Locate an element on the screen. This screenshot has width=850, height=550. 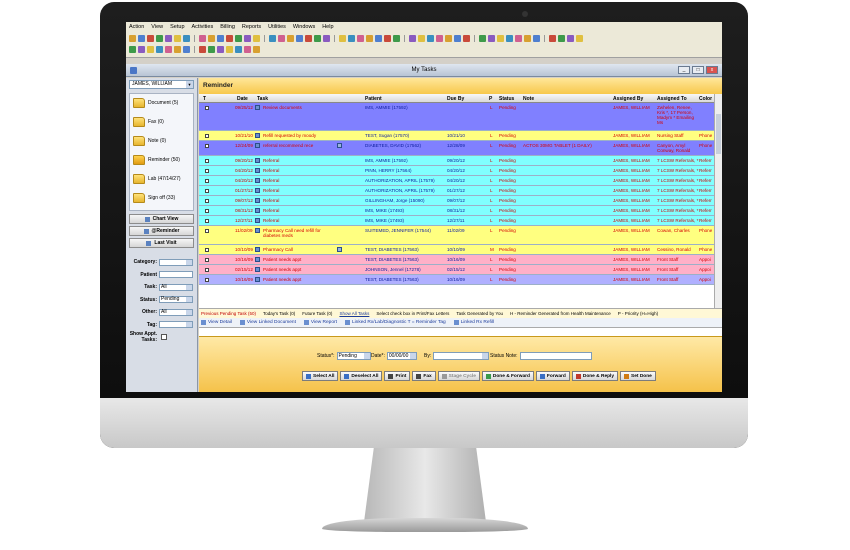
folder-lab: Lab (47/14/27) is located at coordinates (157, 179).